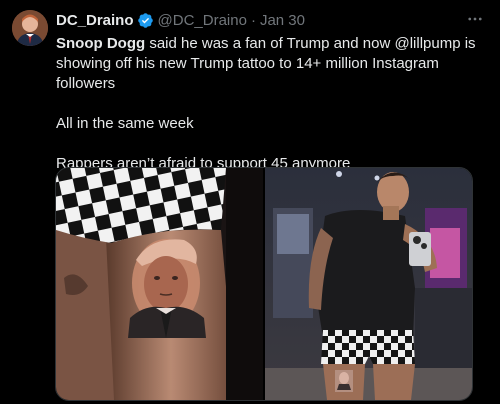 The width and height of the screenshot is (500, 404). I want to click on tweet-header: DC_Draino @DC_Draino · Jan 30, so click(271, 20).